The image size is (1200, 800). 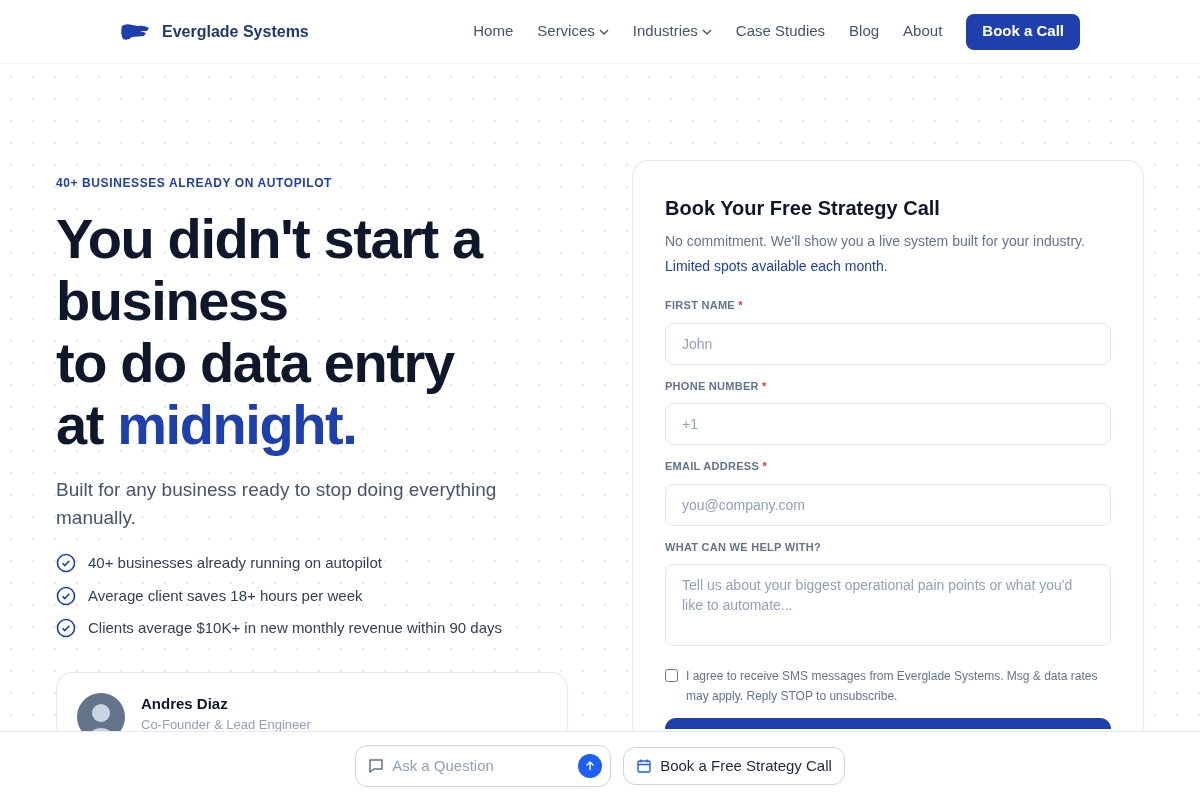 What do you see at coordinates (803, 208) in the screenshot?
I see `form-title: Book Your Free Strategy Call` at bounding box center [803, 208].